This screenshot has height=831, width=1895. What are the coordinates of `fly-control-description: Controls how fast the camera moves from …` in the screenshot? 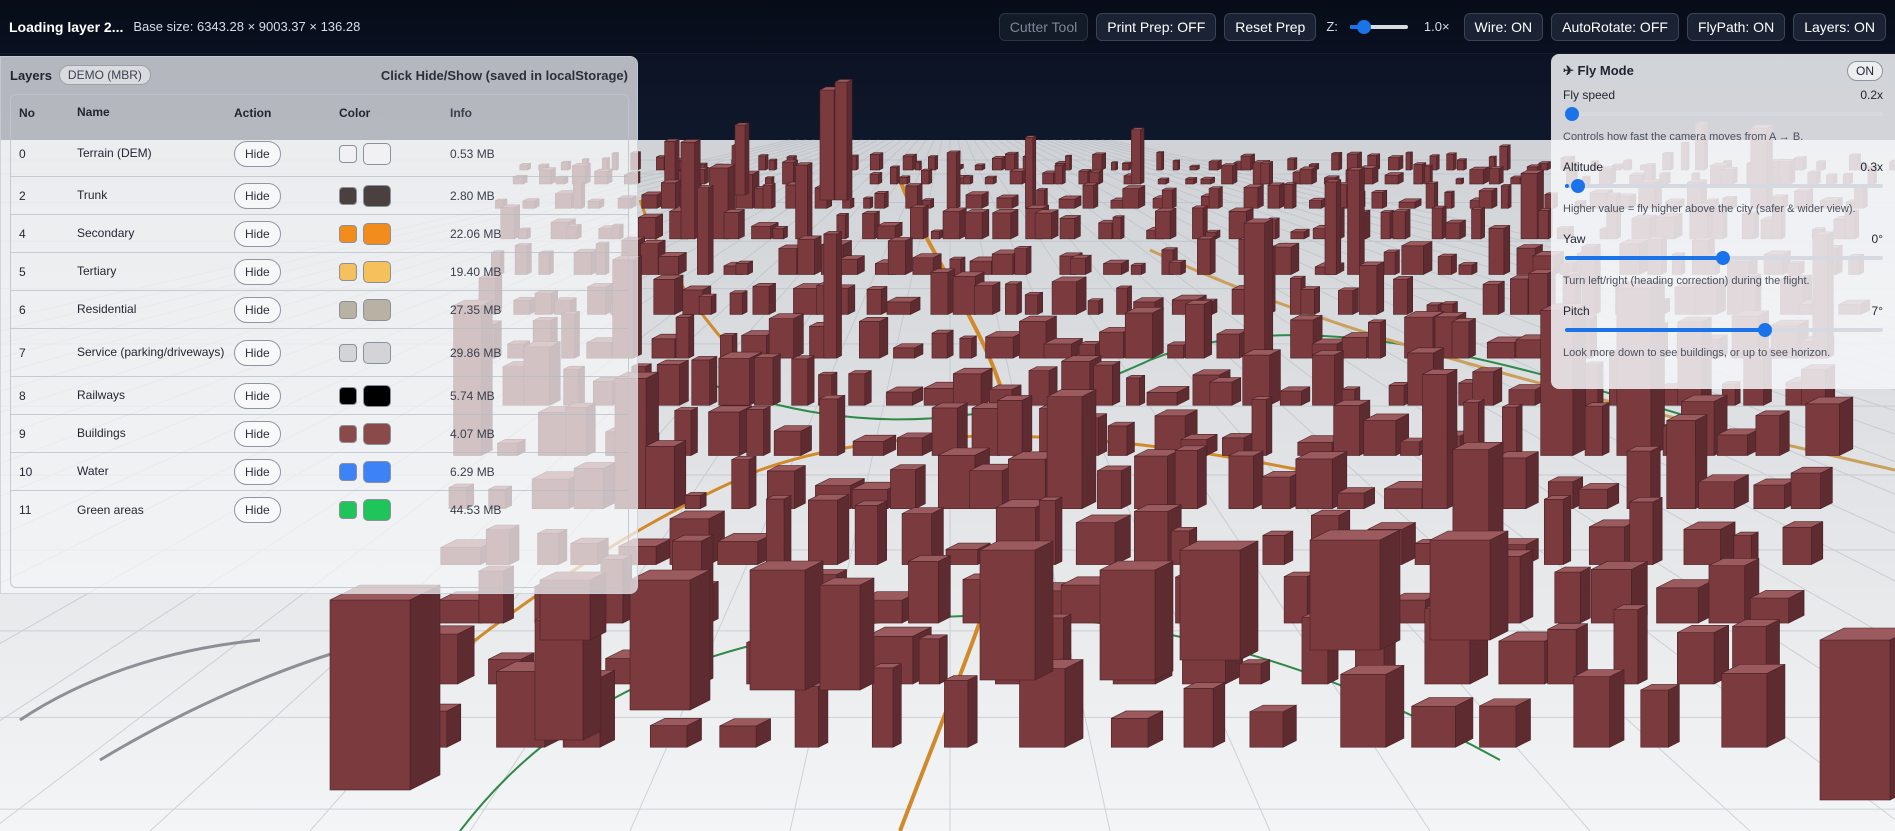 It's located at (1683, 137).